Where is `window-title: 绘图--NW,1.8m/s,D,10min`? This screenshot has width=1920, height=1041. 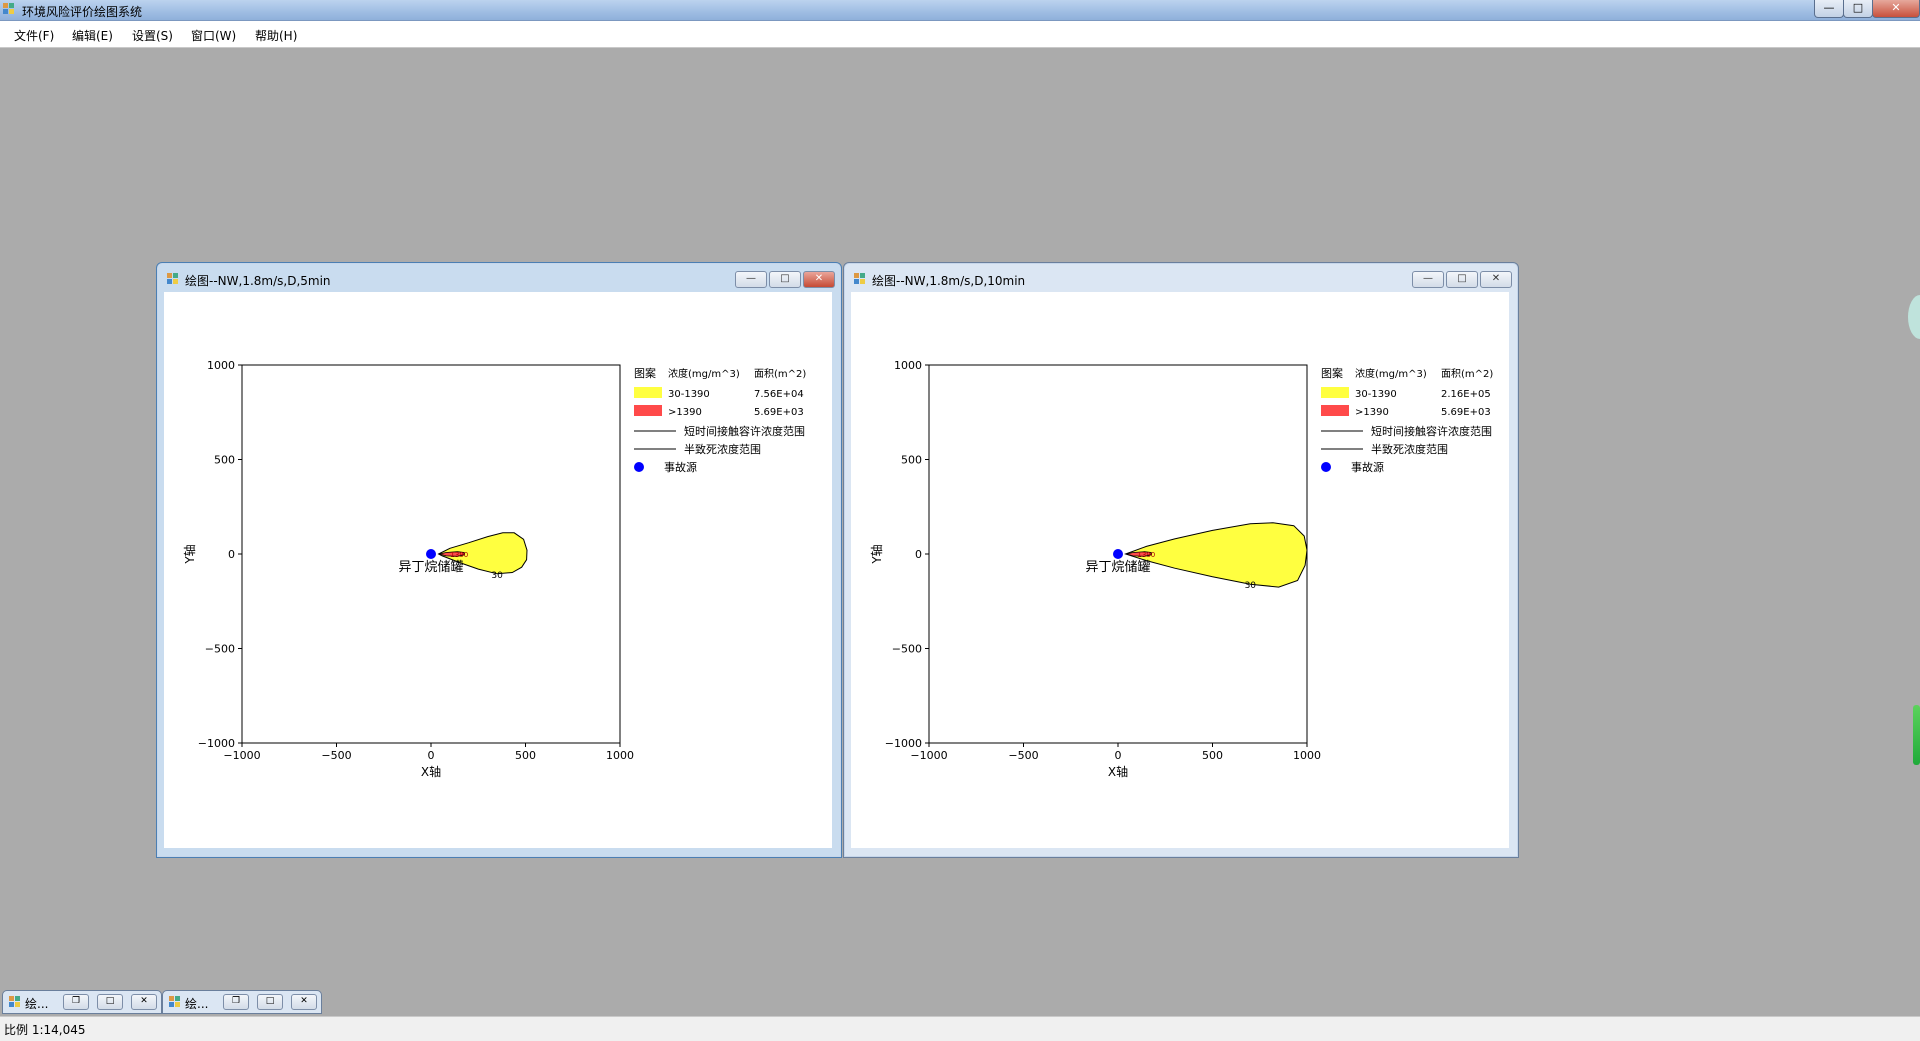 window-title: 绘图--NW,1.8m/s,D,10min is located at coordinates (949, 281).